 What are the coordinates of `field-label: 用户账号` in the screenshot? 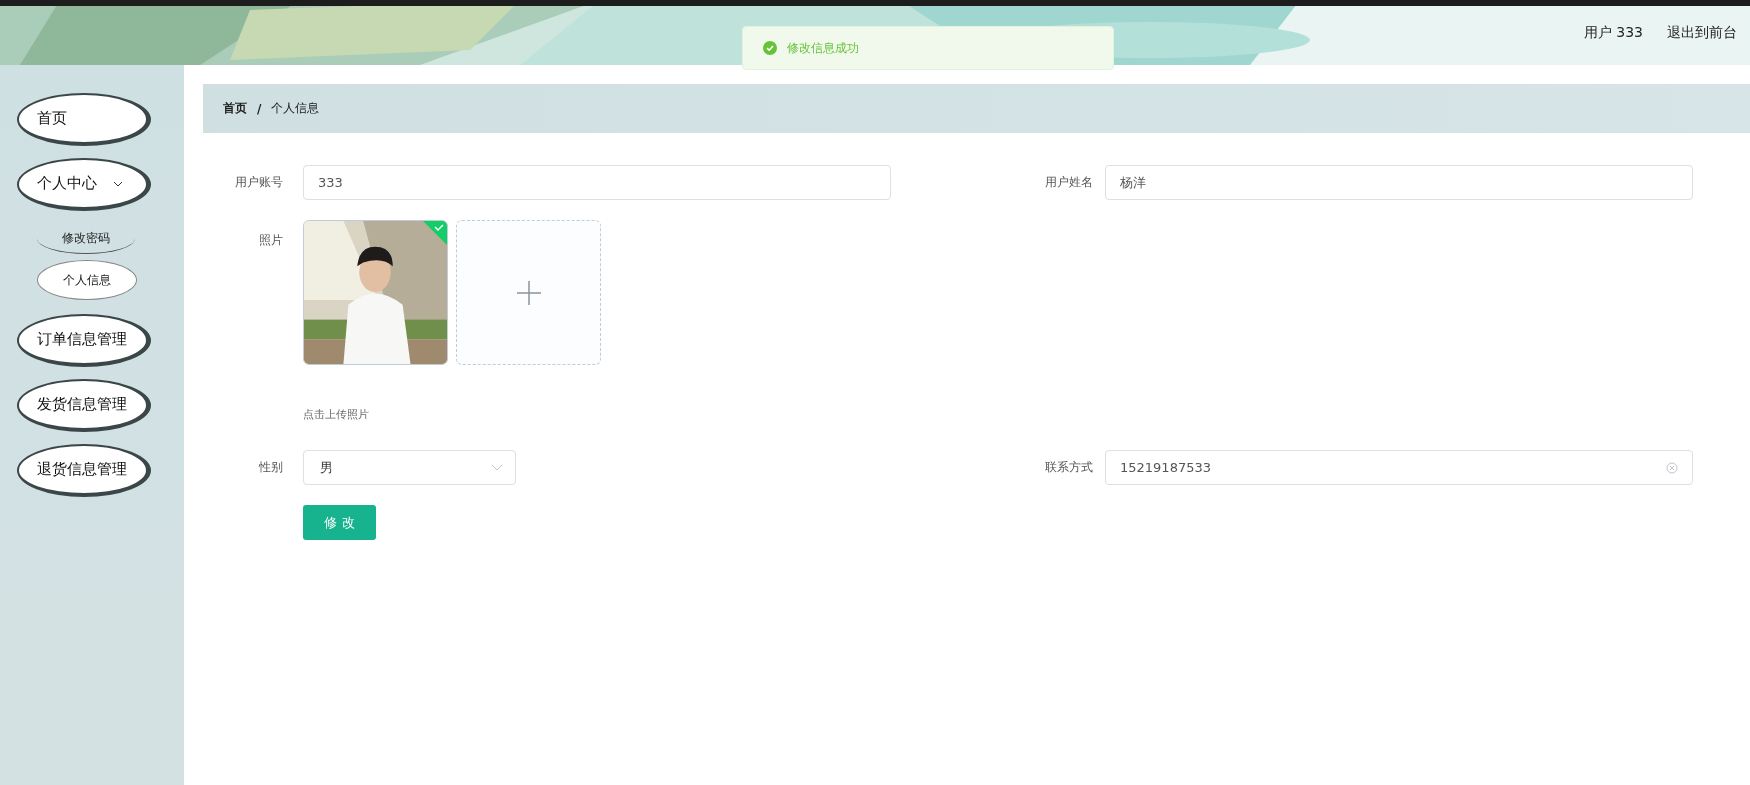 It's located at (259, 182).